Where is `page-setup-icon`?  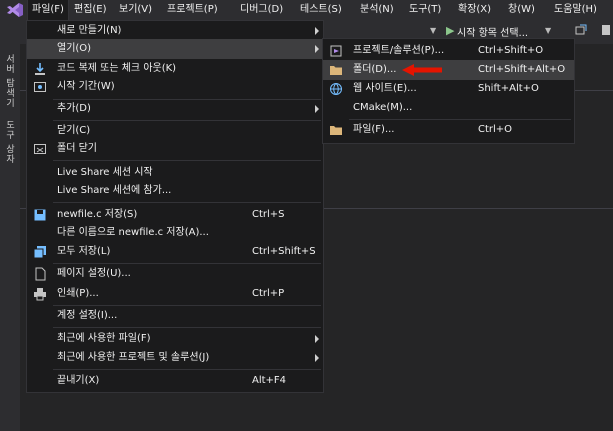
page-setup-icon is located at coordinates (40, 274).